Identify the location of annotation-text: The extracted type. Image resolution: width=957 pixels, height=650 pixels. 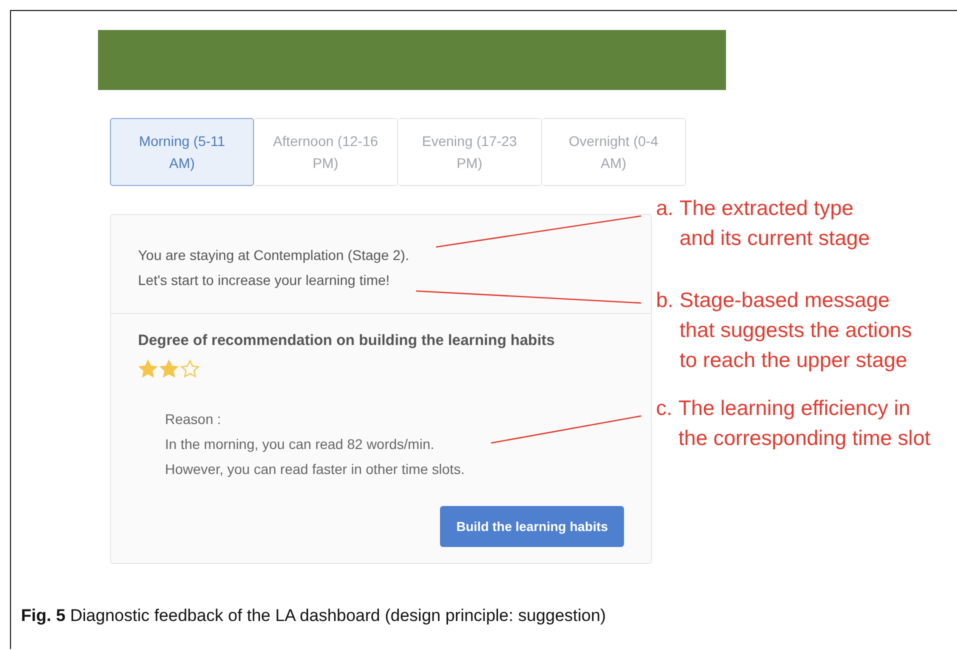
(767, 209).